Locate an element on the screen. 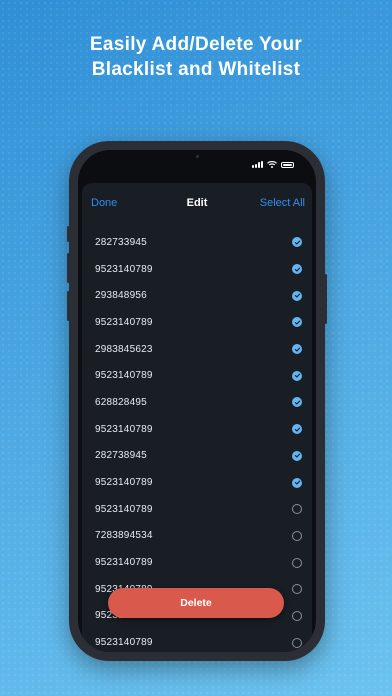 The height and width of the screenshot is (696, 392). phone-number: 2983845623 is located at coordinates (124, 349).